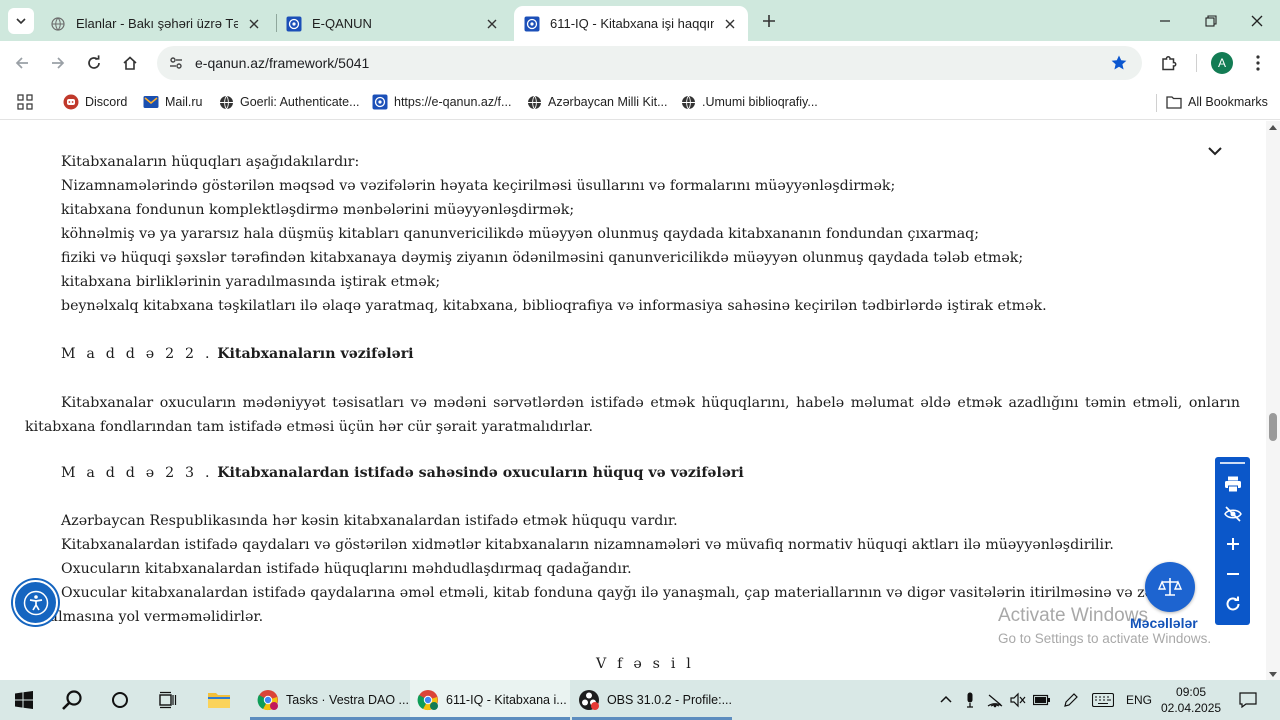 The image size is (1280, 720). I want to click on article-label: M a d d ə 2 3 ., so click(137, 473).